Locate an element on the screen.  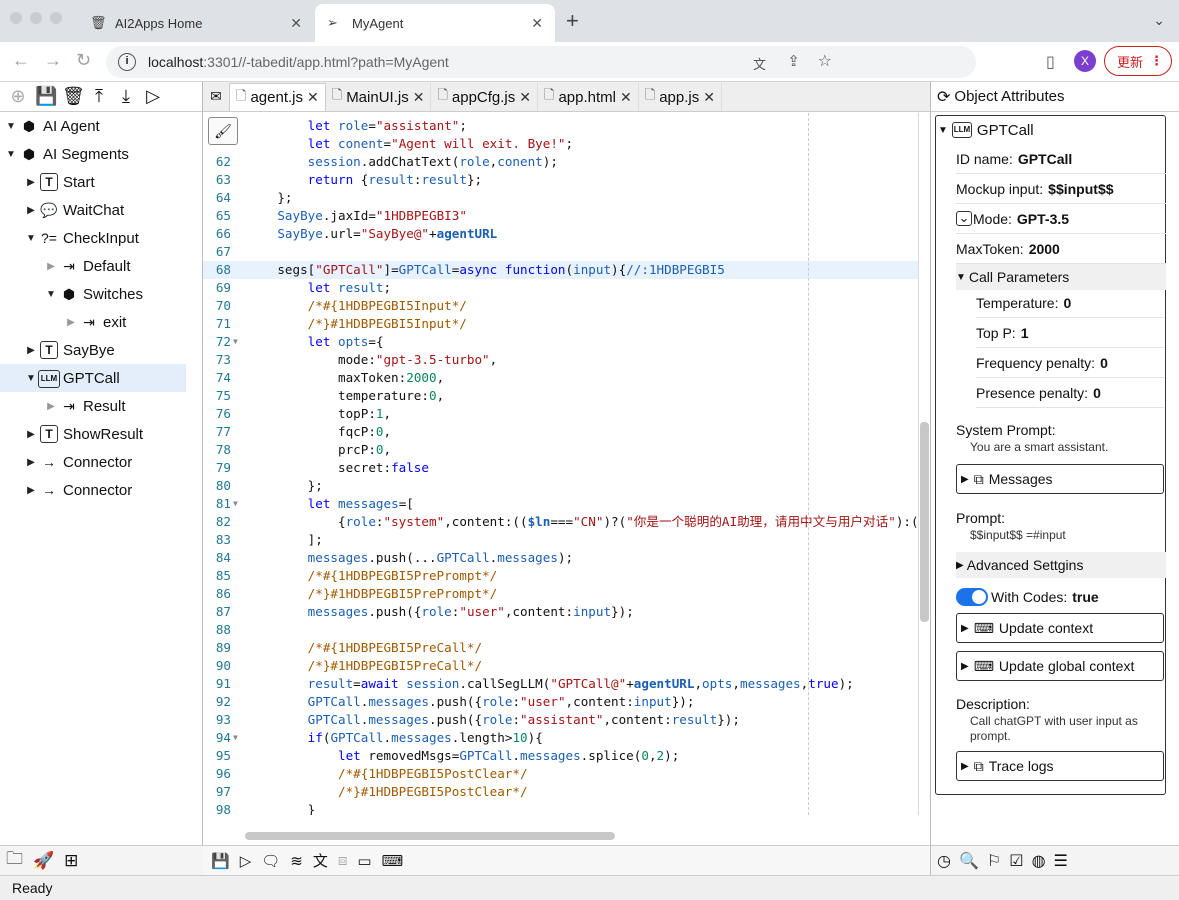
editor-tab: 🗋 appCfg.js ✕ is located at coordinates (484, 97).